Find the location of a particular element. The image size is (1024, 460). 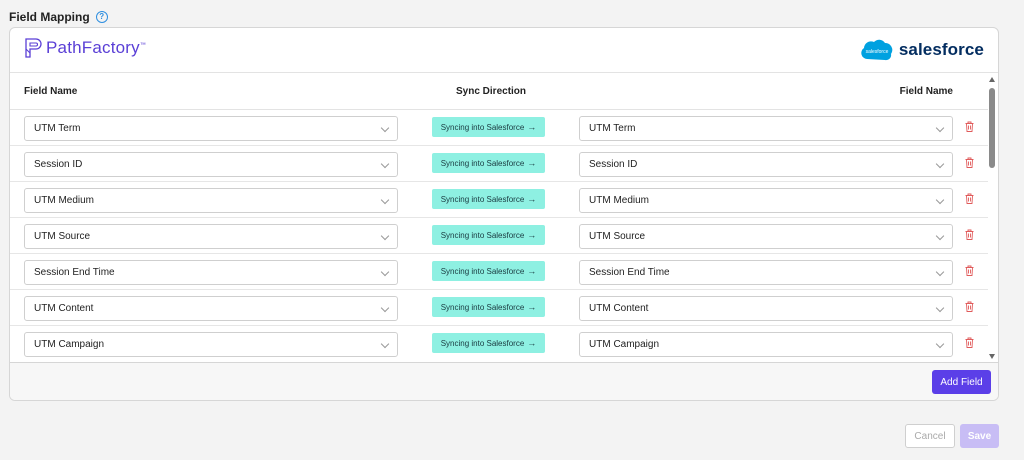

section-header: Field Mapping ? is located at coordinates (58, 17).